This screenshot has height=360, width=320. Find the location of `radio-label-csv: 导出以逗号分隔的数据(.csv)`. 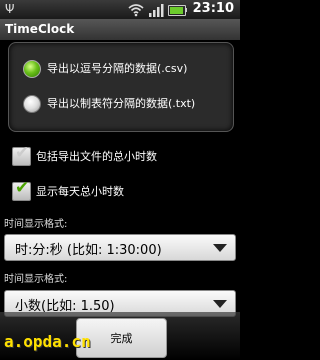

radio-label-csv: 导出以逗号分隔的数据(.csv) is located at coordinates (117, 68).